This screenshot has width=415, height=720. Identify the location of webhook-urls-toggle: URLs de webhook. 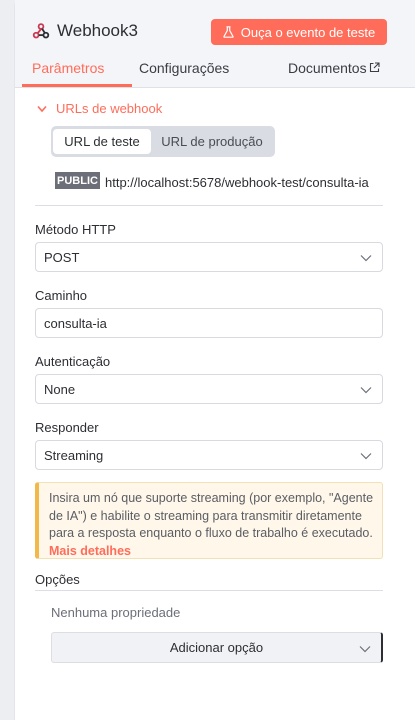
(99, 108).